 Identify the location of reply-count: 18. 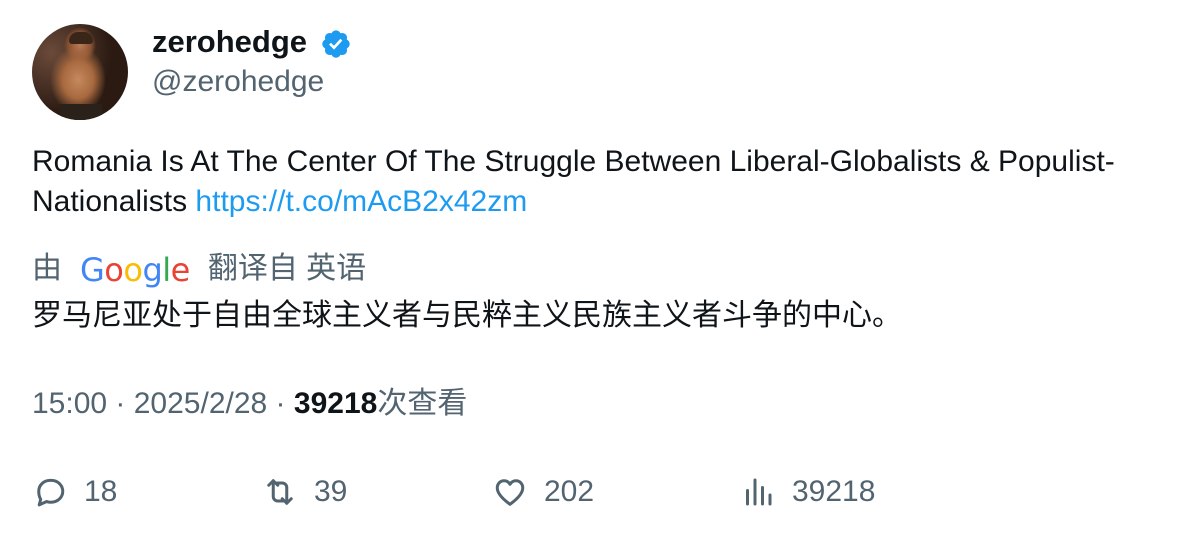
(101, 491).